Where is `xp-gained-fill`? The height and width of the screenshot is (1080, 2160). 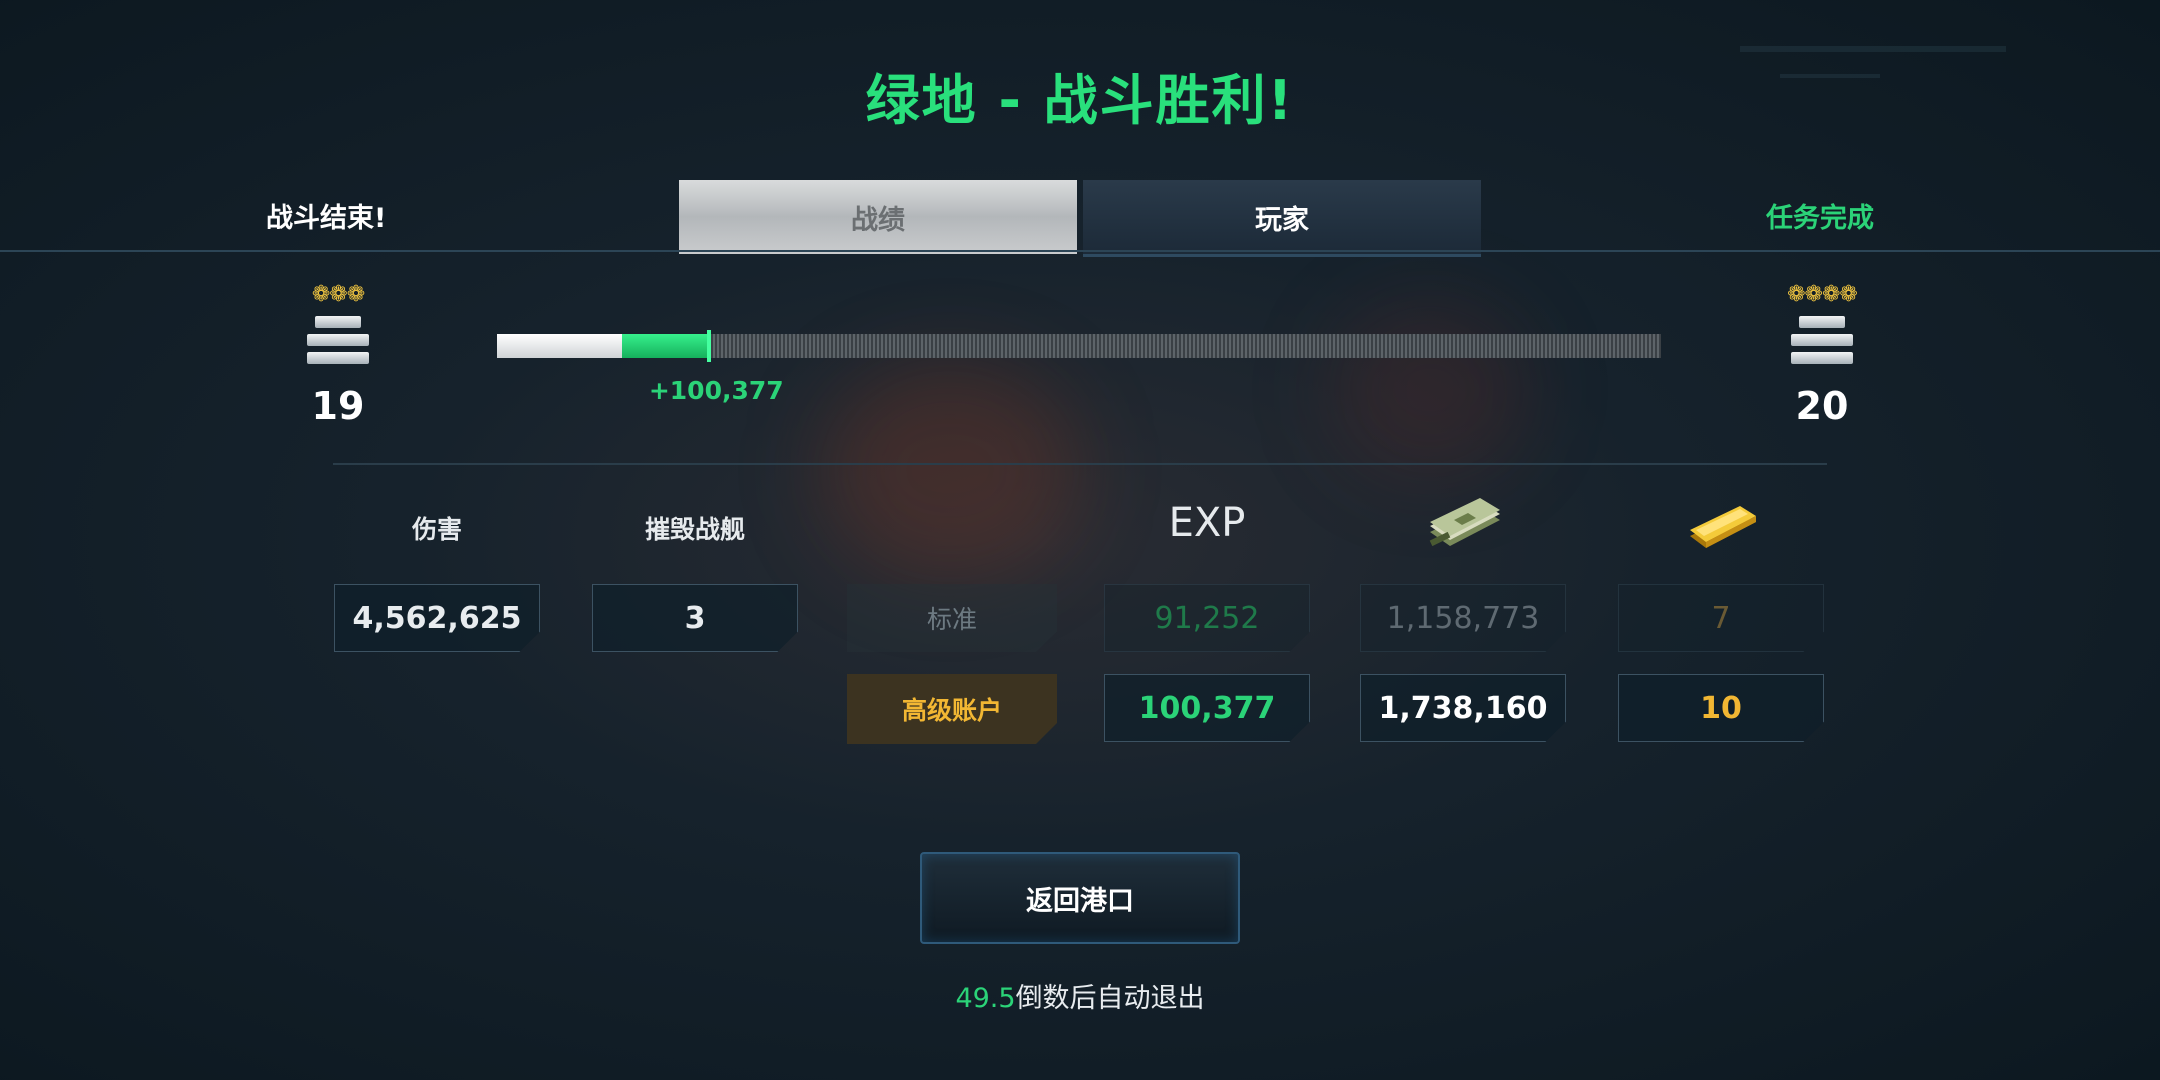 xp-gained-fill is located at coordinates (665, 346).